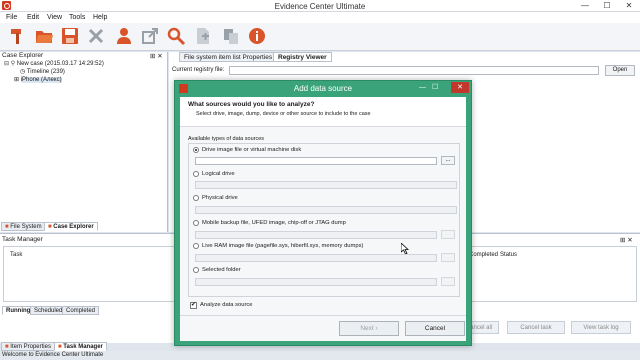  I want to click on tree-item-timeline: ◷ Timeline (239), so click(42, 71).